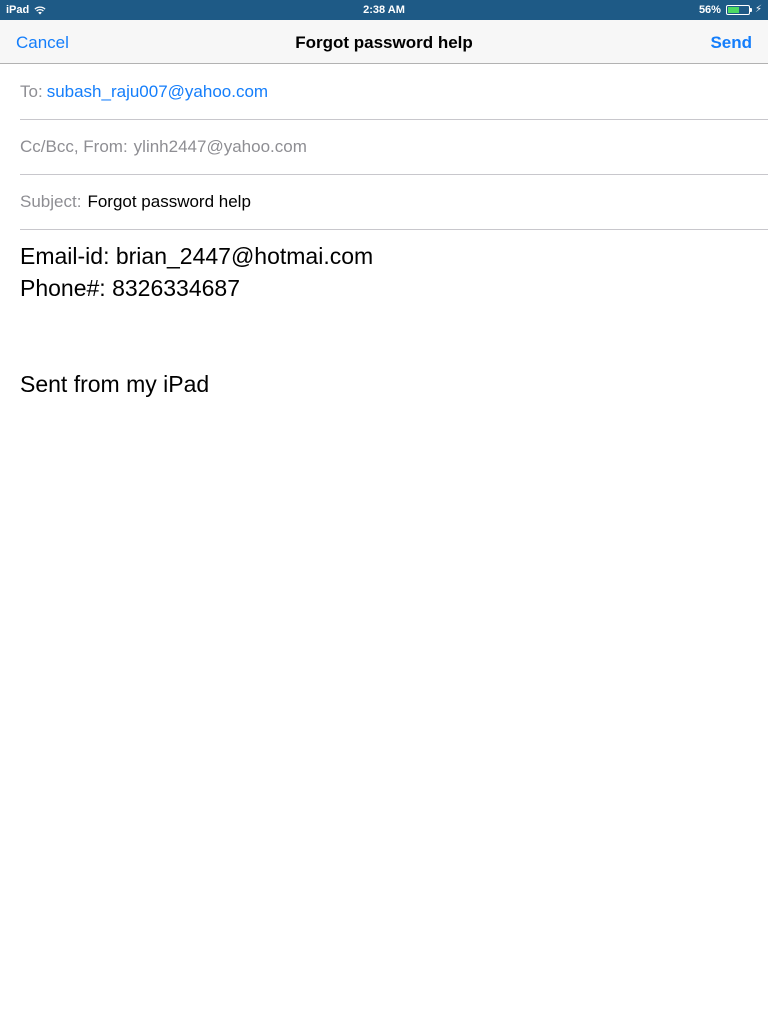 The image size is (768, 1024). What do you see at coordinates (709, 10) in the screenshot?
I see `battery-percent: 56%` at bounding box center [709, 10].